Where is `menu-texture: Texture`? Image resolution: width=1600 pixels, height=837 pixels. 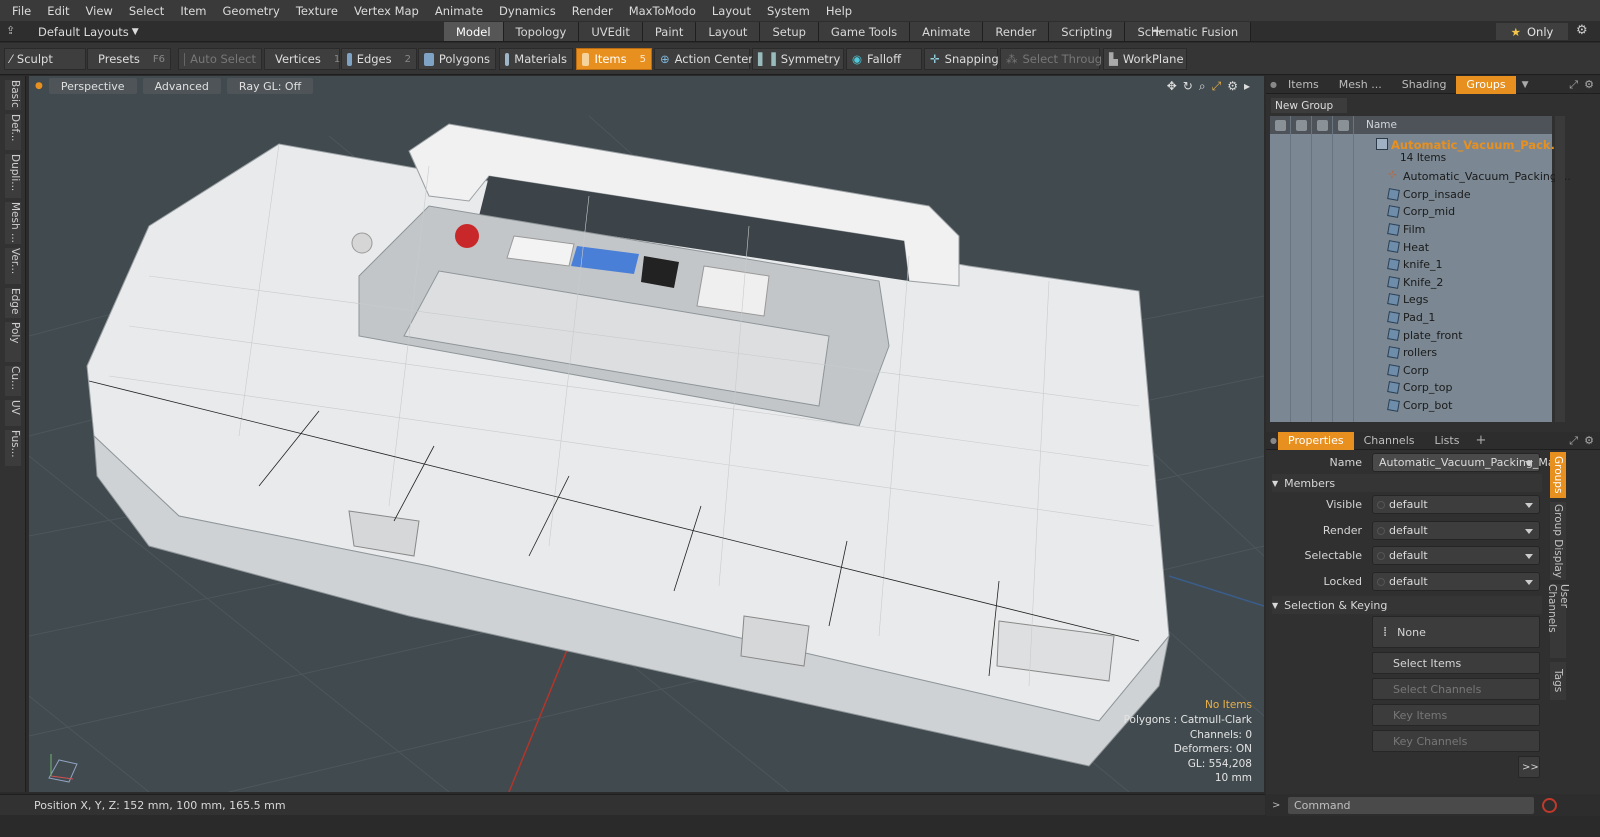
menu-texture: Texture is located at coordinates (317, 11).